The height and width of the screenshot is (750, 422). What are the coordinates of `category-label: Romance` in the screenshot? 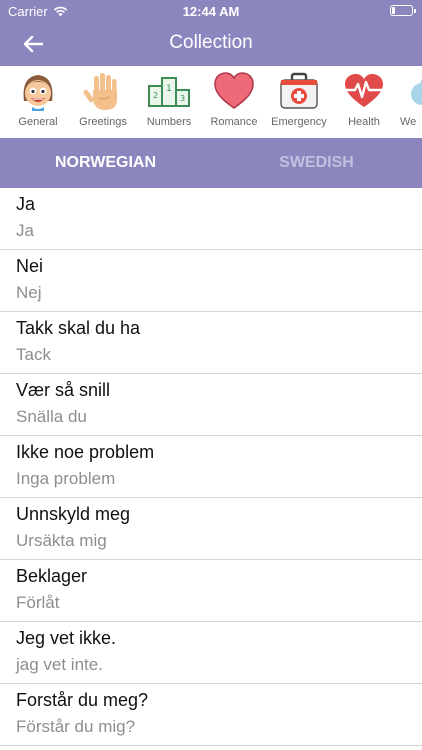 It's located at (234, 122).